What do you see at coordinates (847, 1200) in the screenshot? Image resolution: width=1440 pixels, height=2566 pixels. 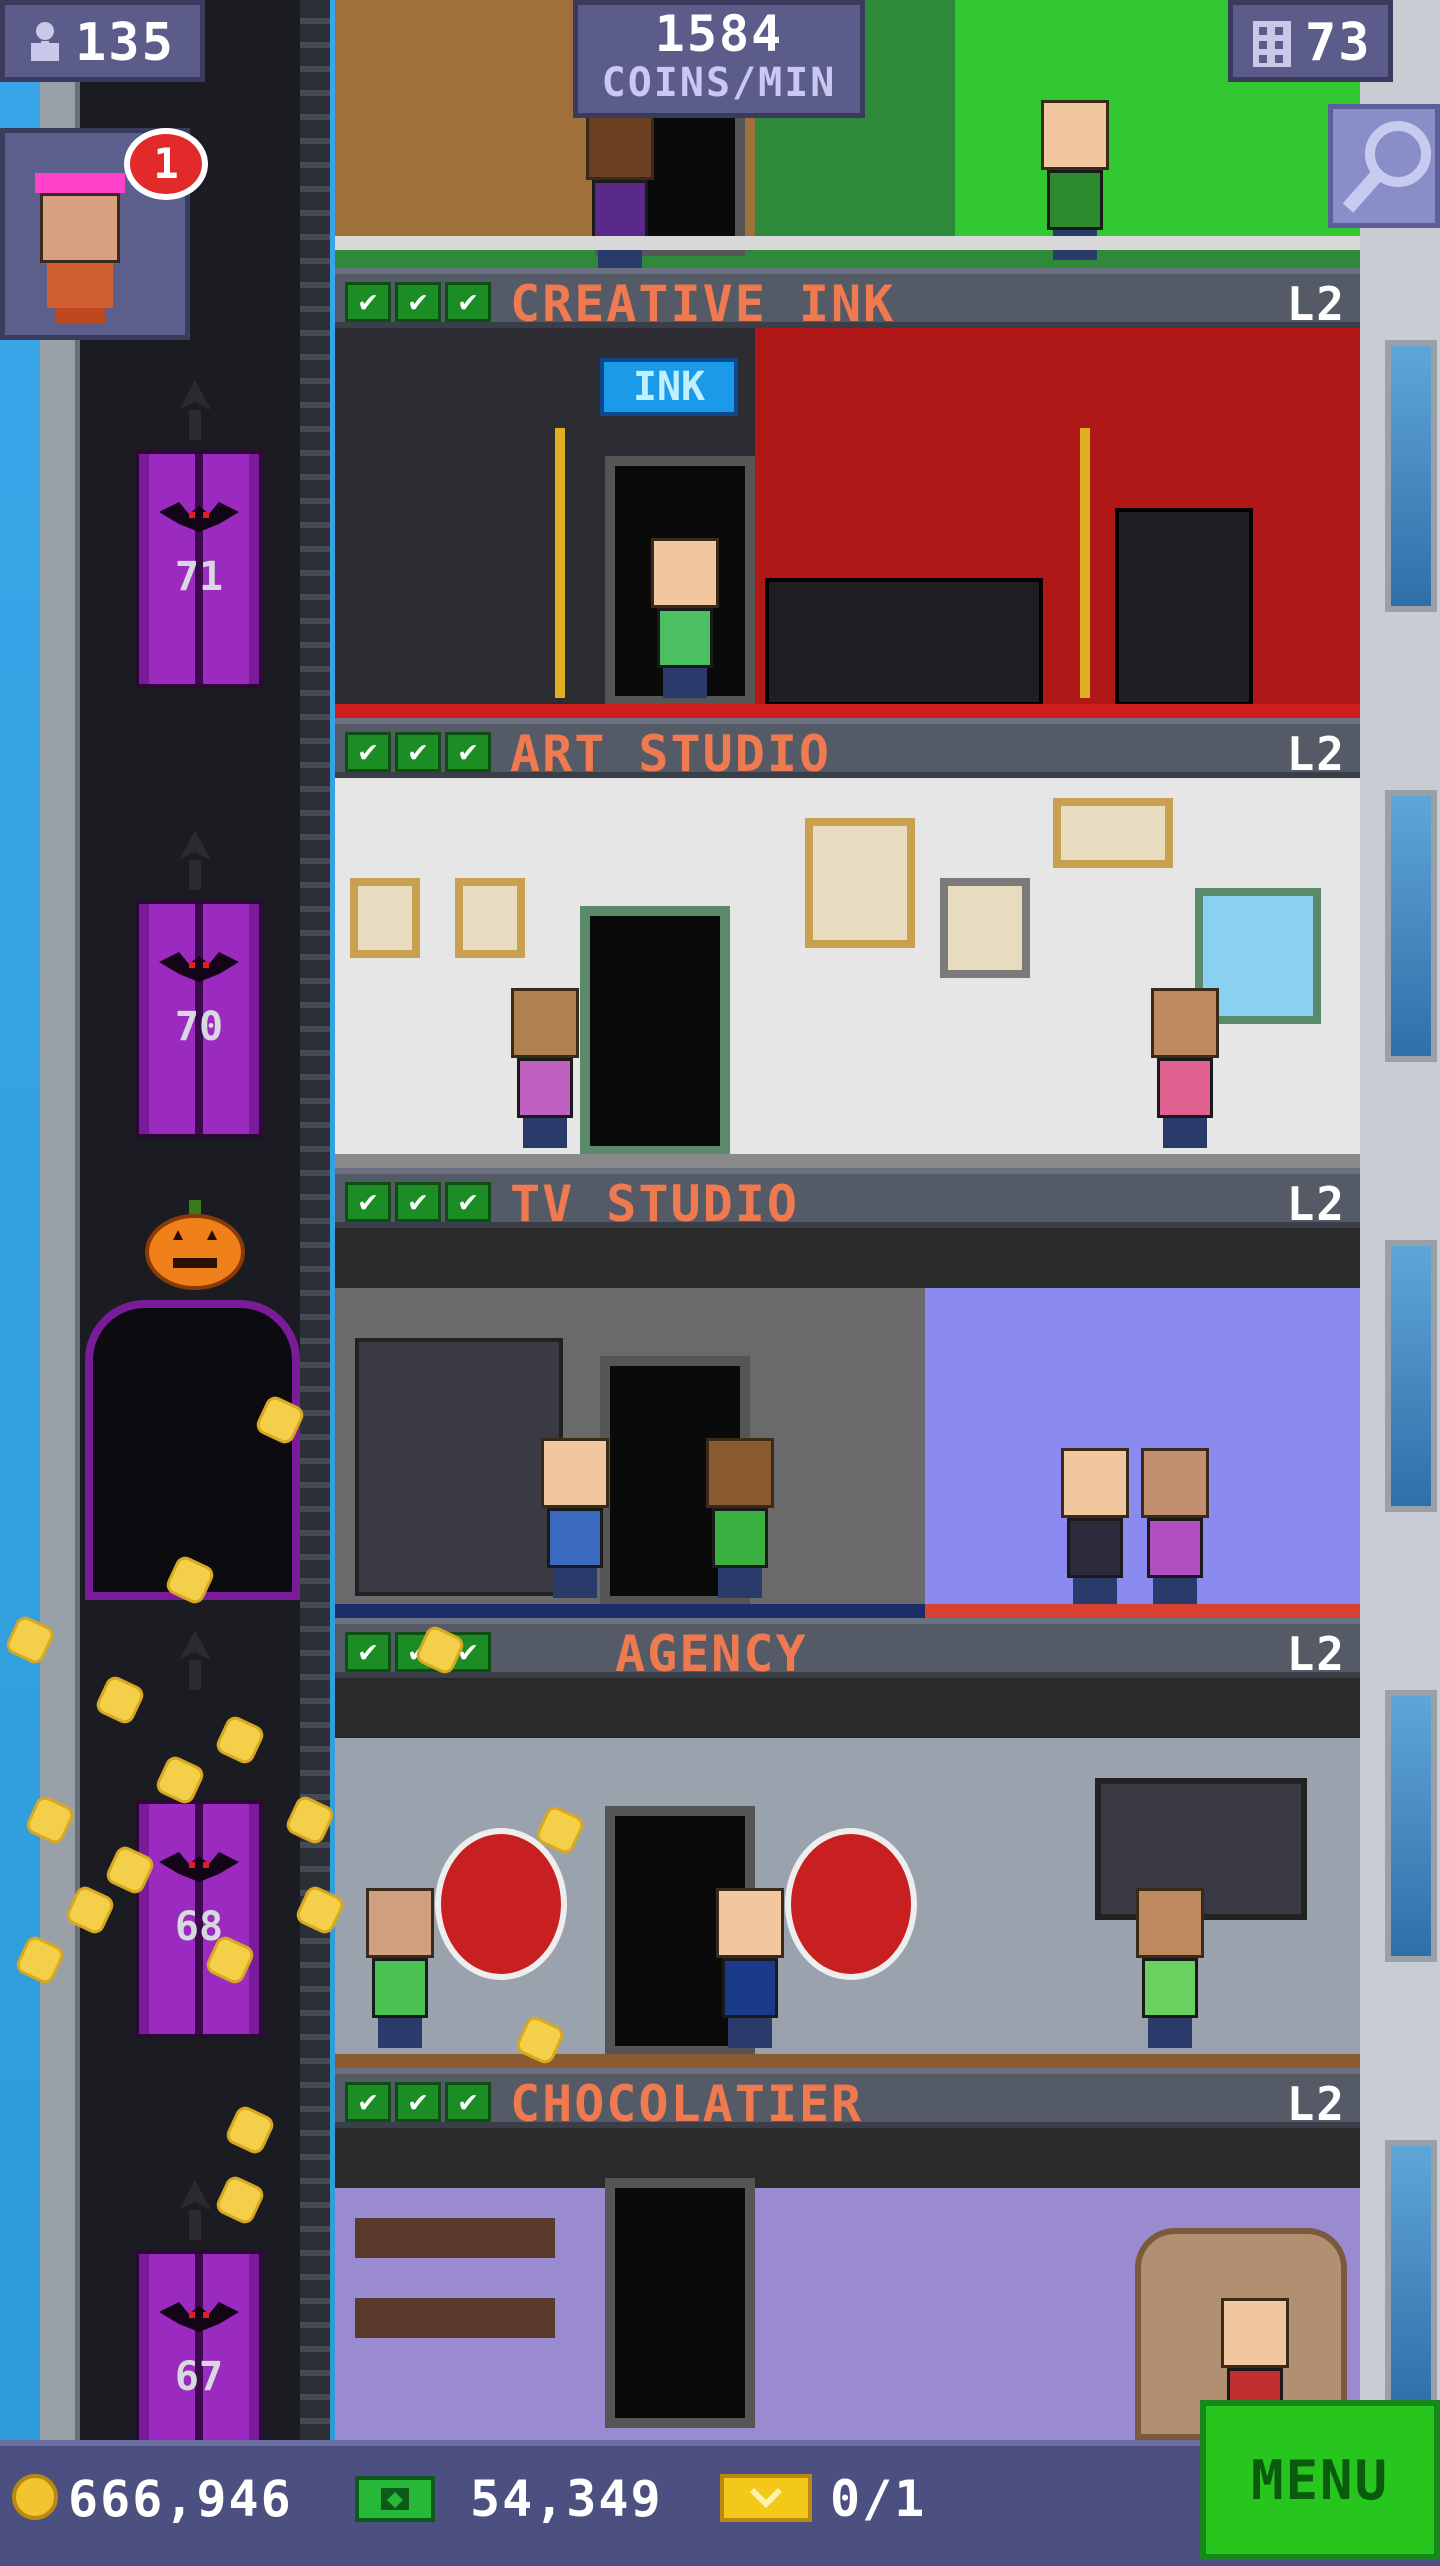 I see `floor-banner: ✔ ✔ ✔ TV STUDIO L2` at bounding box center [847, 1200].